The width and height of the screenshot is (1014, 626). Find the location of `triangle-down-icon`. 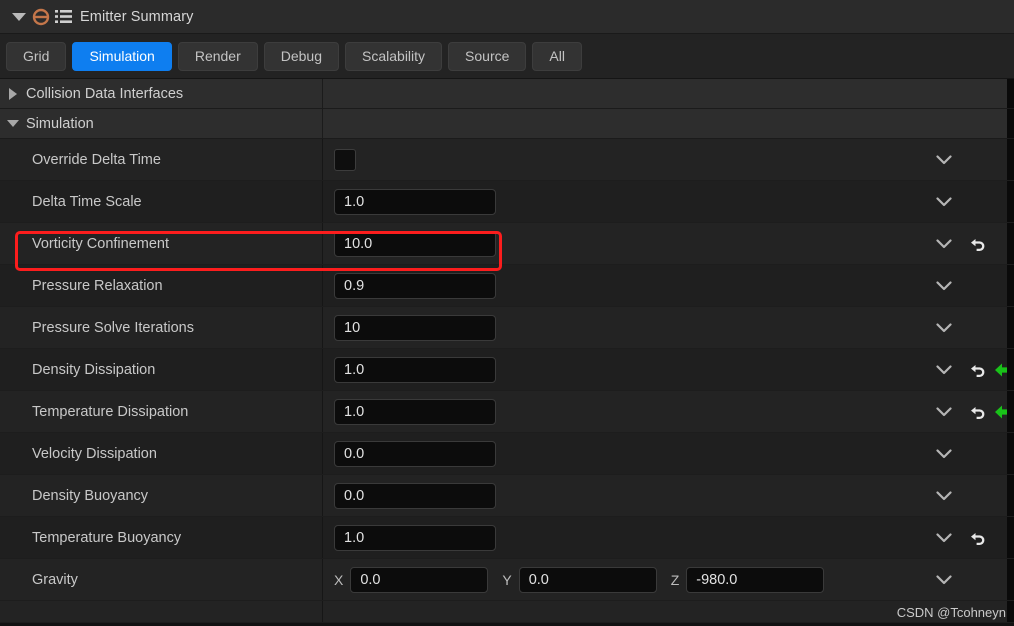

triangle-down-icon is located at coordinates (19, 17).